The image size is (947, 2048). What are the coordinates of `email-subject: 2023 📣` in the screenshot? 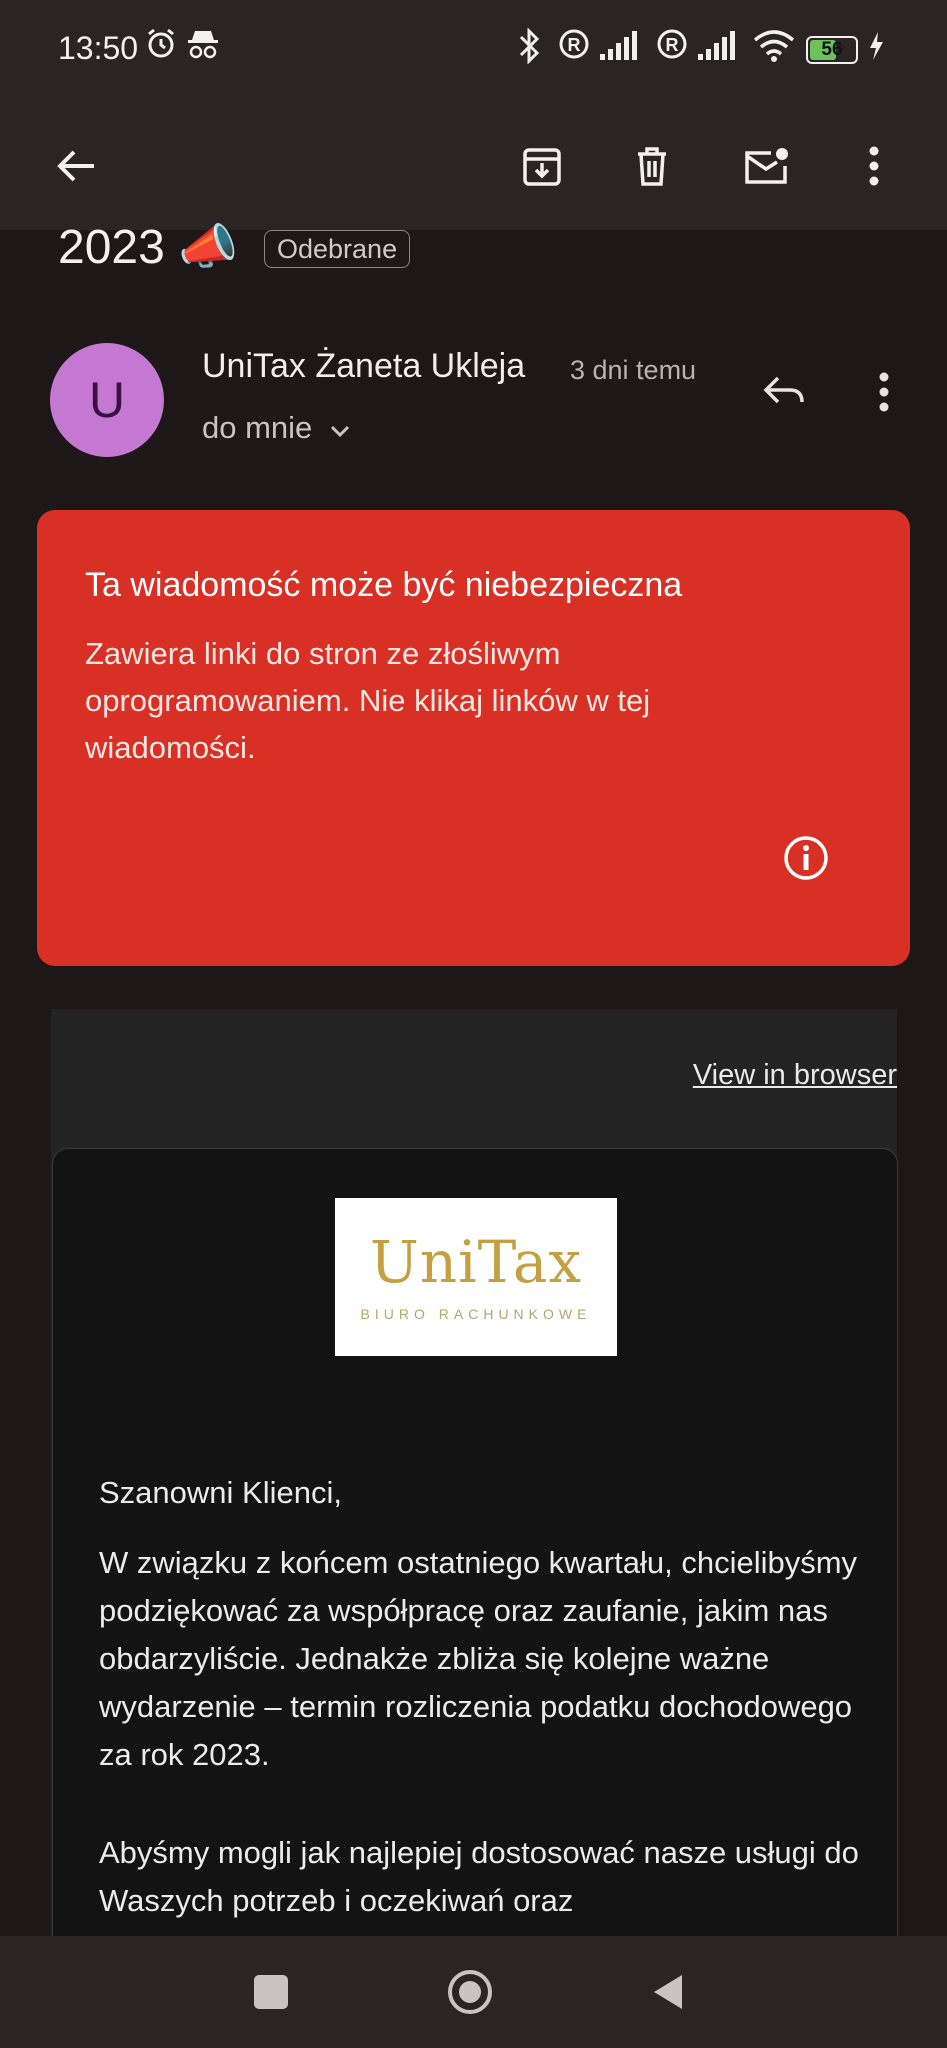 It's located at (148, 247).